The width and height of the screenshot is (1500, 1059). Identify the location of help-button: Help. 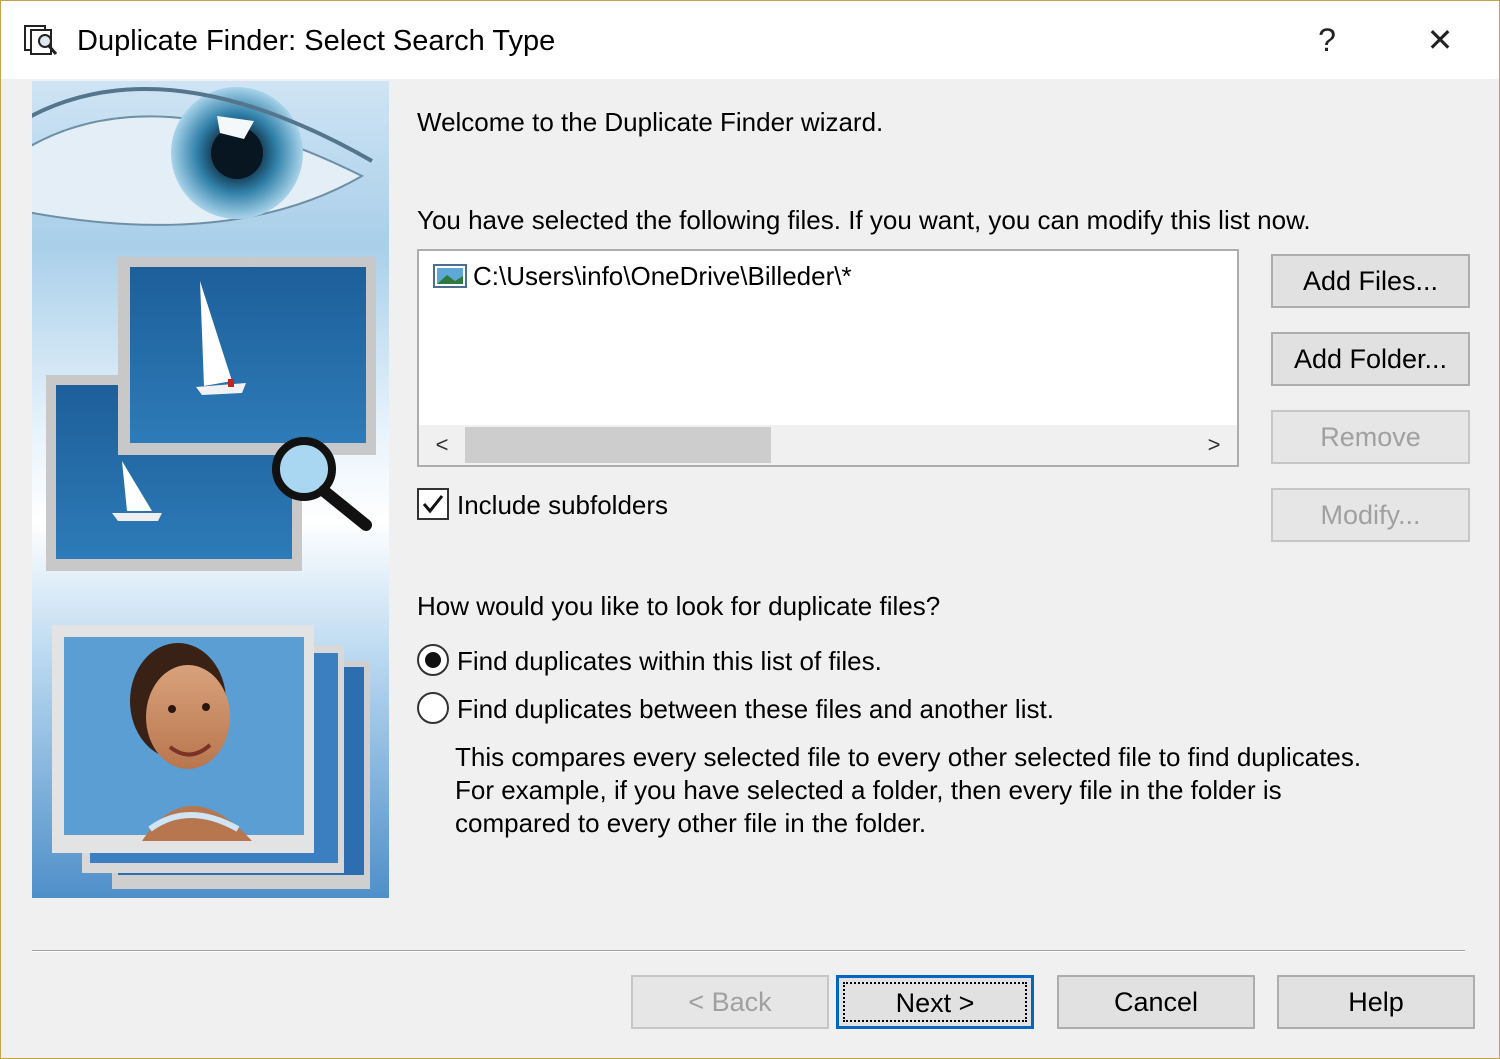
(1376, 1002).